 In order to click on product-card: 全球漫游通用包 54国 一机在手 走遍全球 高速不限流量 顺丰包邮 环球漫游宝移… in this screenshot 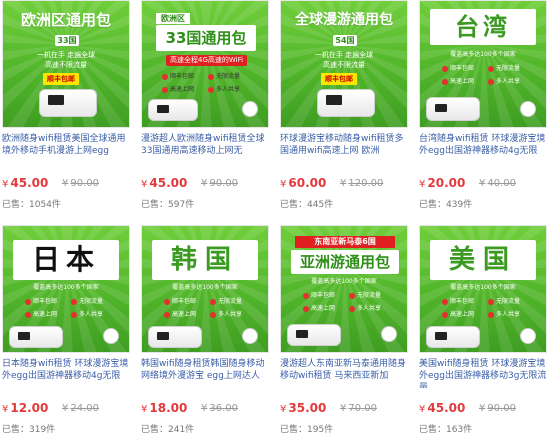, I will do `click(344, 107)`.